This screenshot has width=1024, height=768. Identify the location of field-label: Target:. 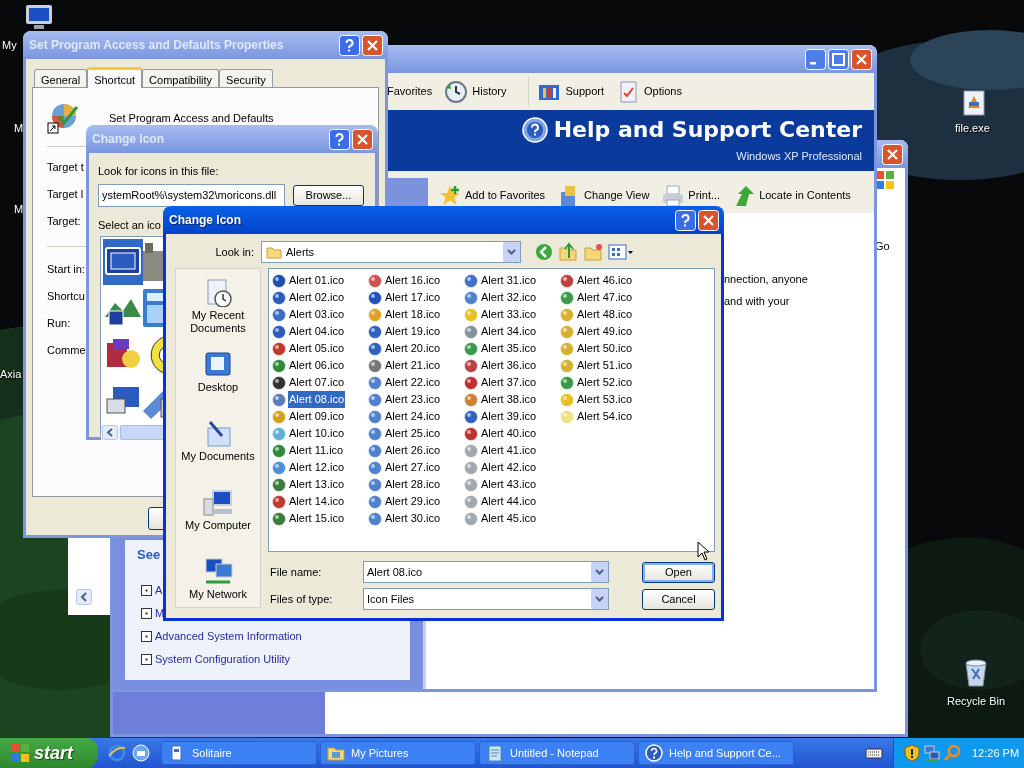
(64, 221).